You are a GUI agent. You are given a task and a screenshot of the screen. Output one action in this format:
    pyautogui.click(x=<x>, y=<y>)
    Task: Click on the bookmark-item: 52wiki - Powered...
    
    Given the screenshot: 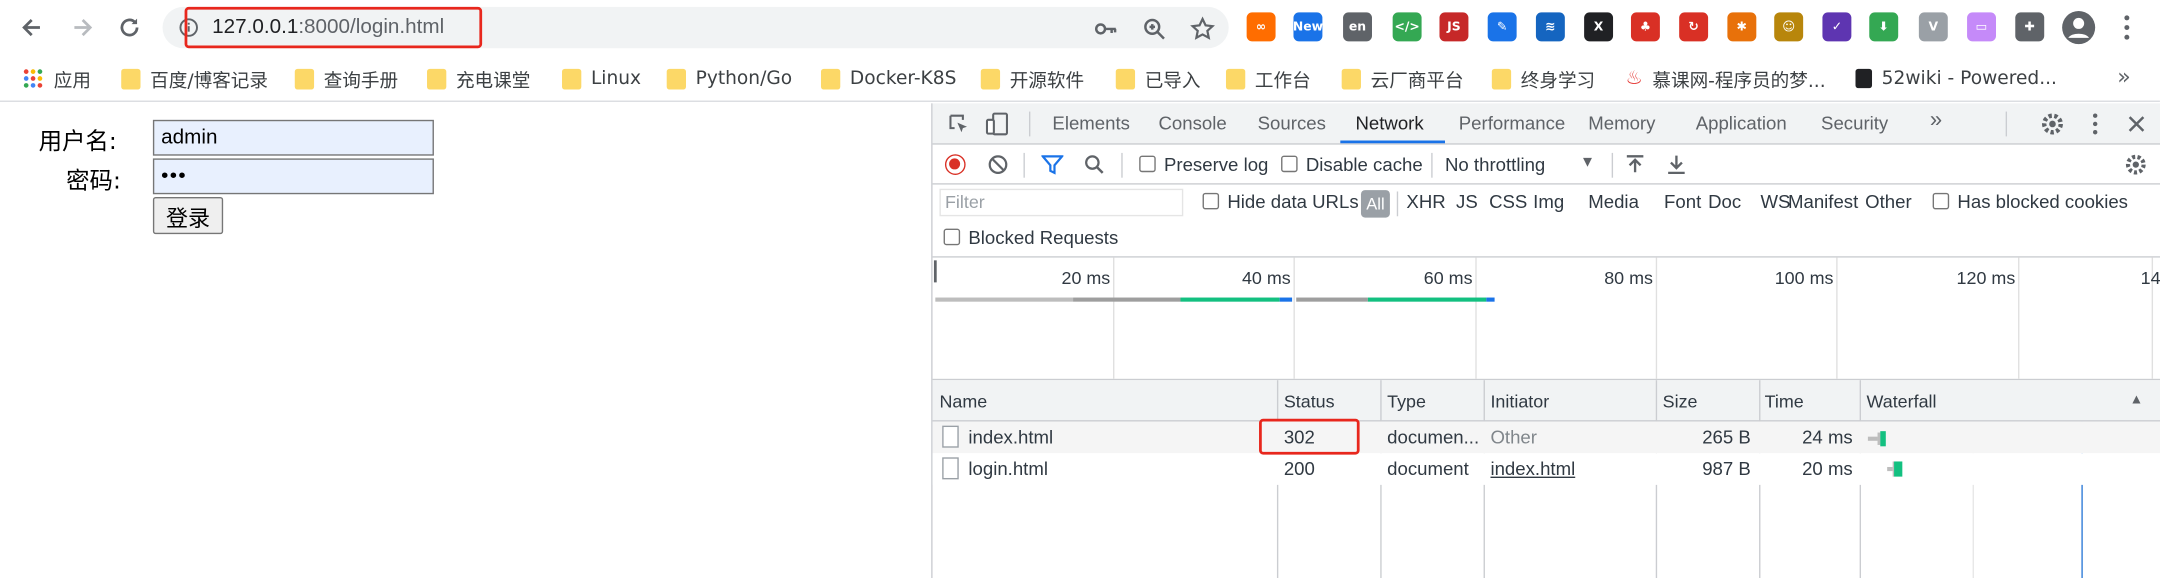 What is the action you would take?
    pyautogui.click(x=1956, y=78)
    